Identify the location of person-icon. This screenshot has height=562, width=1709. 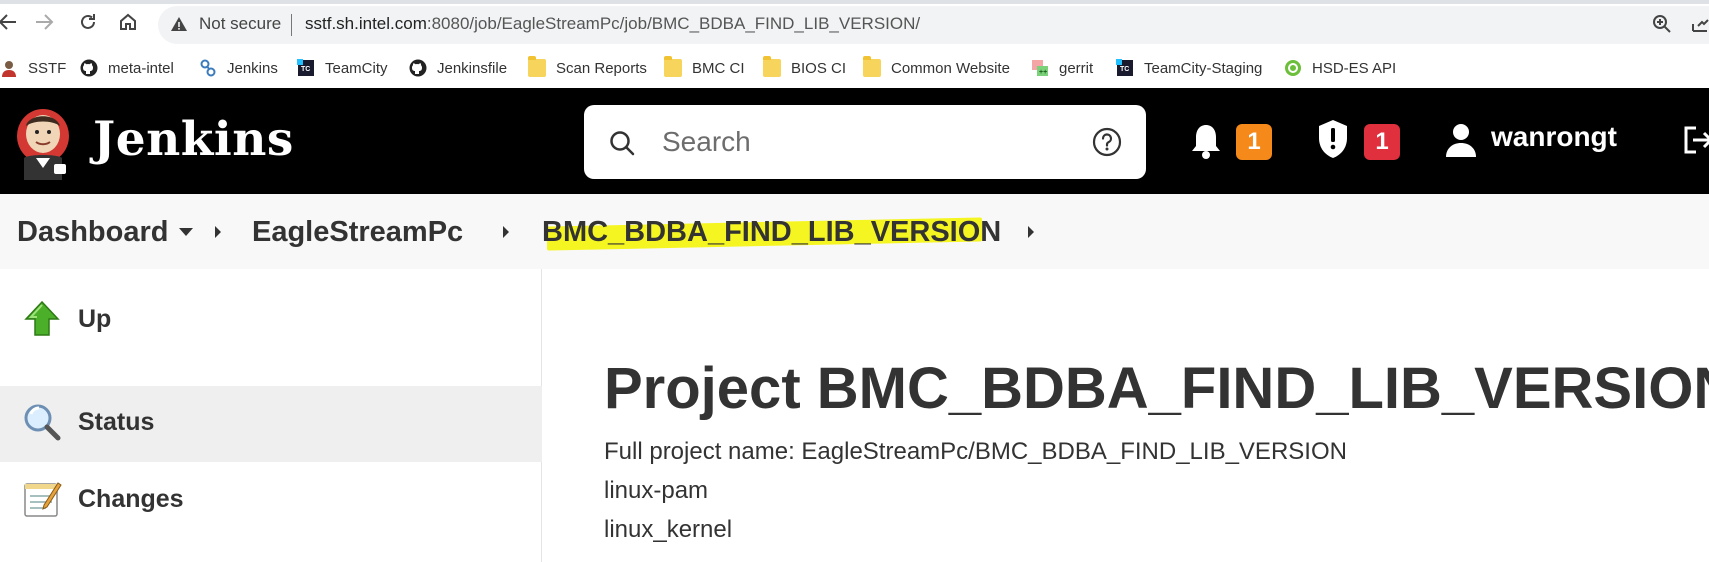
(9, 69).